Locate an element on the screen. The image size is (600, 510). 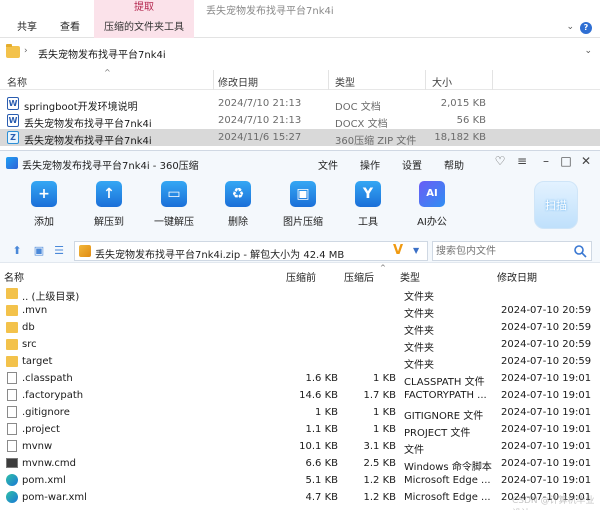
archive-row: .mvn 文件夹 2024-07-10 20:59 is located at coordinates (300, 311).